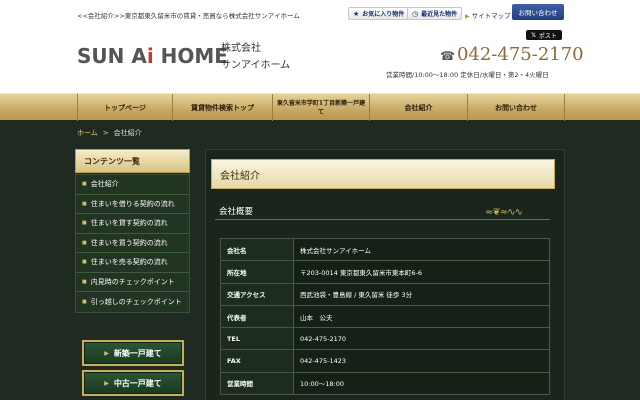 This screenshot has width=640, height=400. What do you see at coordinates (421, 361) in the screenshot?
I see `row-value: 042-475-1423` at bounding box center [421, 361].